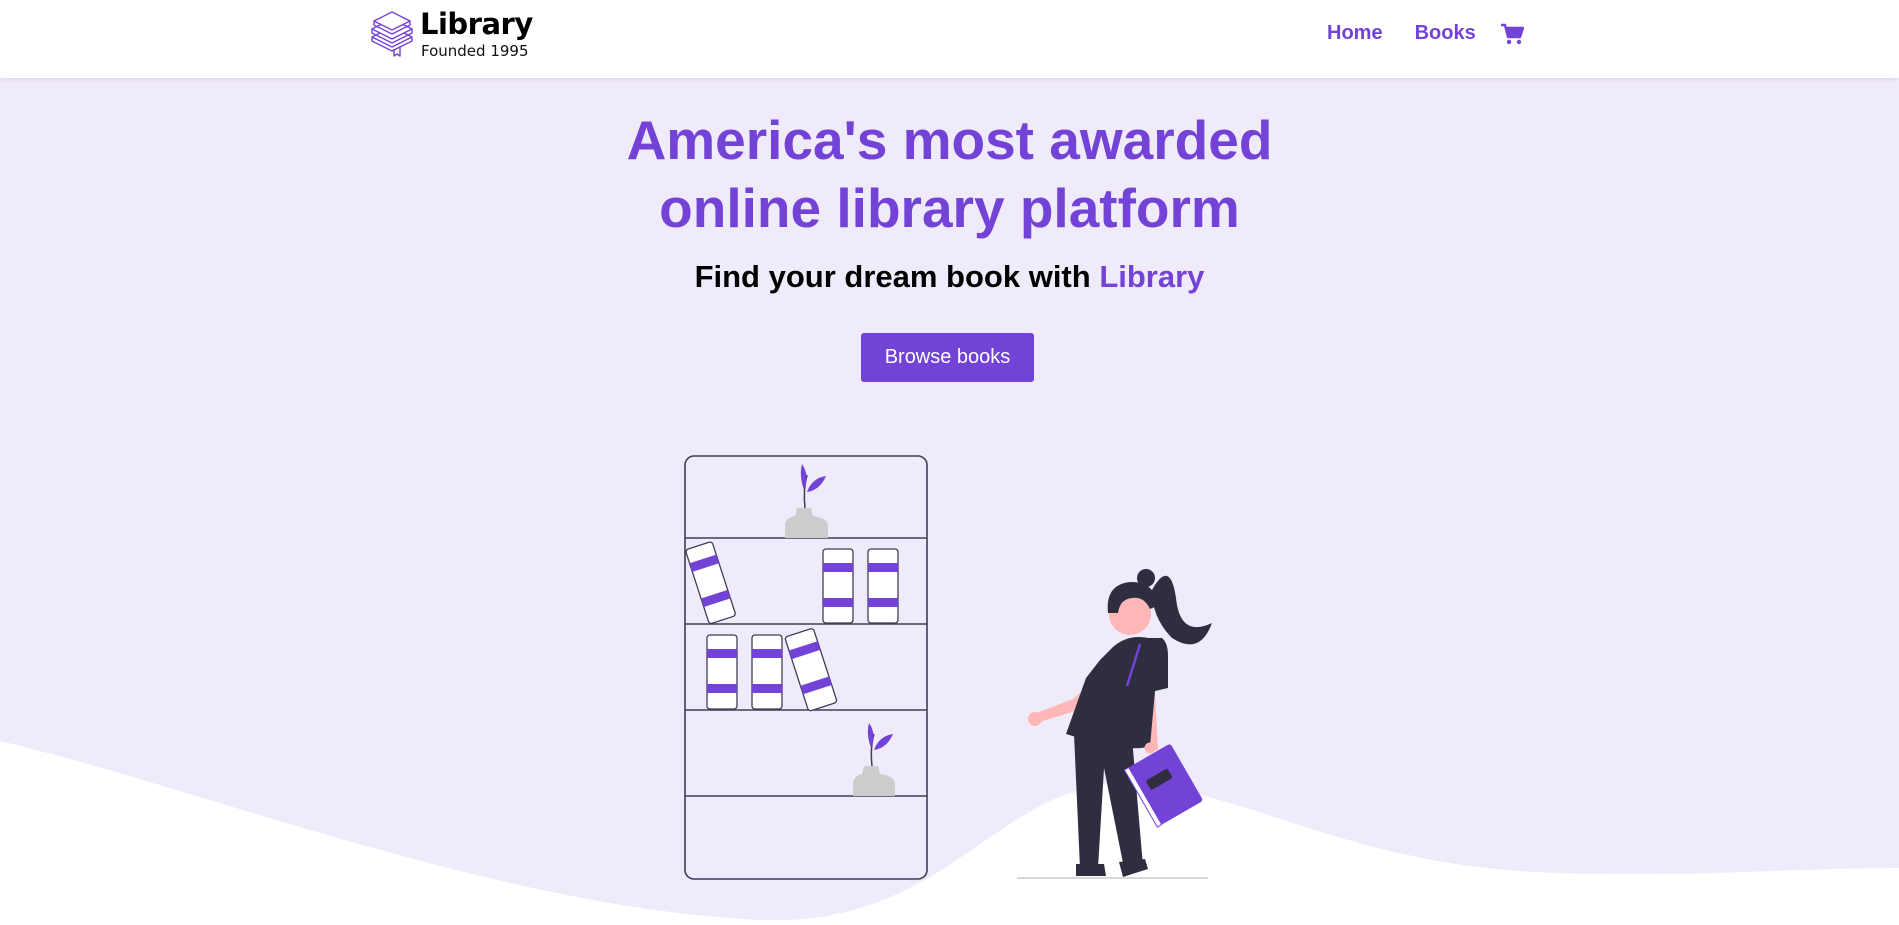 The width and height of the screenshot is (1899, 925). Describe the element at coordinates (1114, 724) in the screenshot. I see `reader-figure-illustration` at that location.